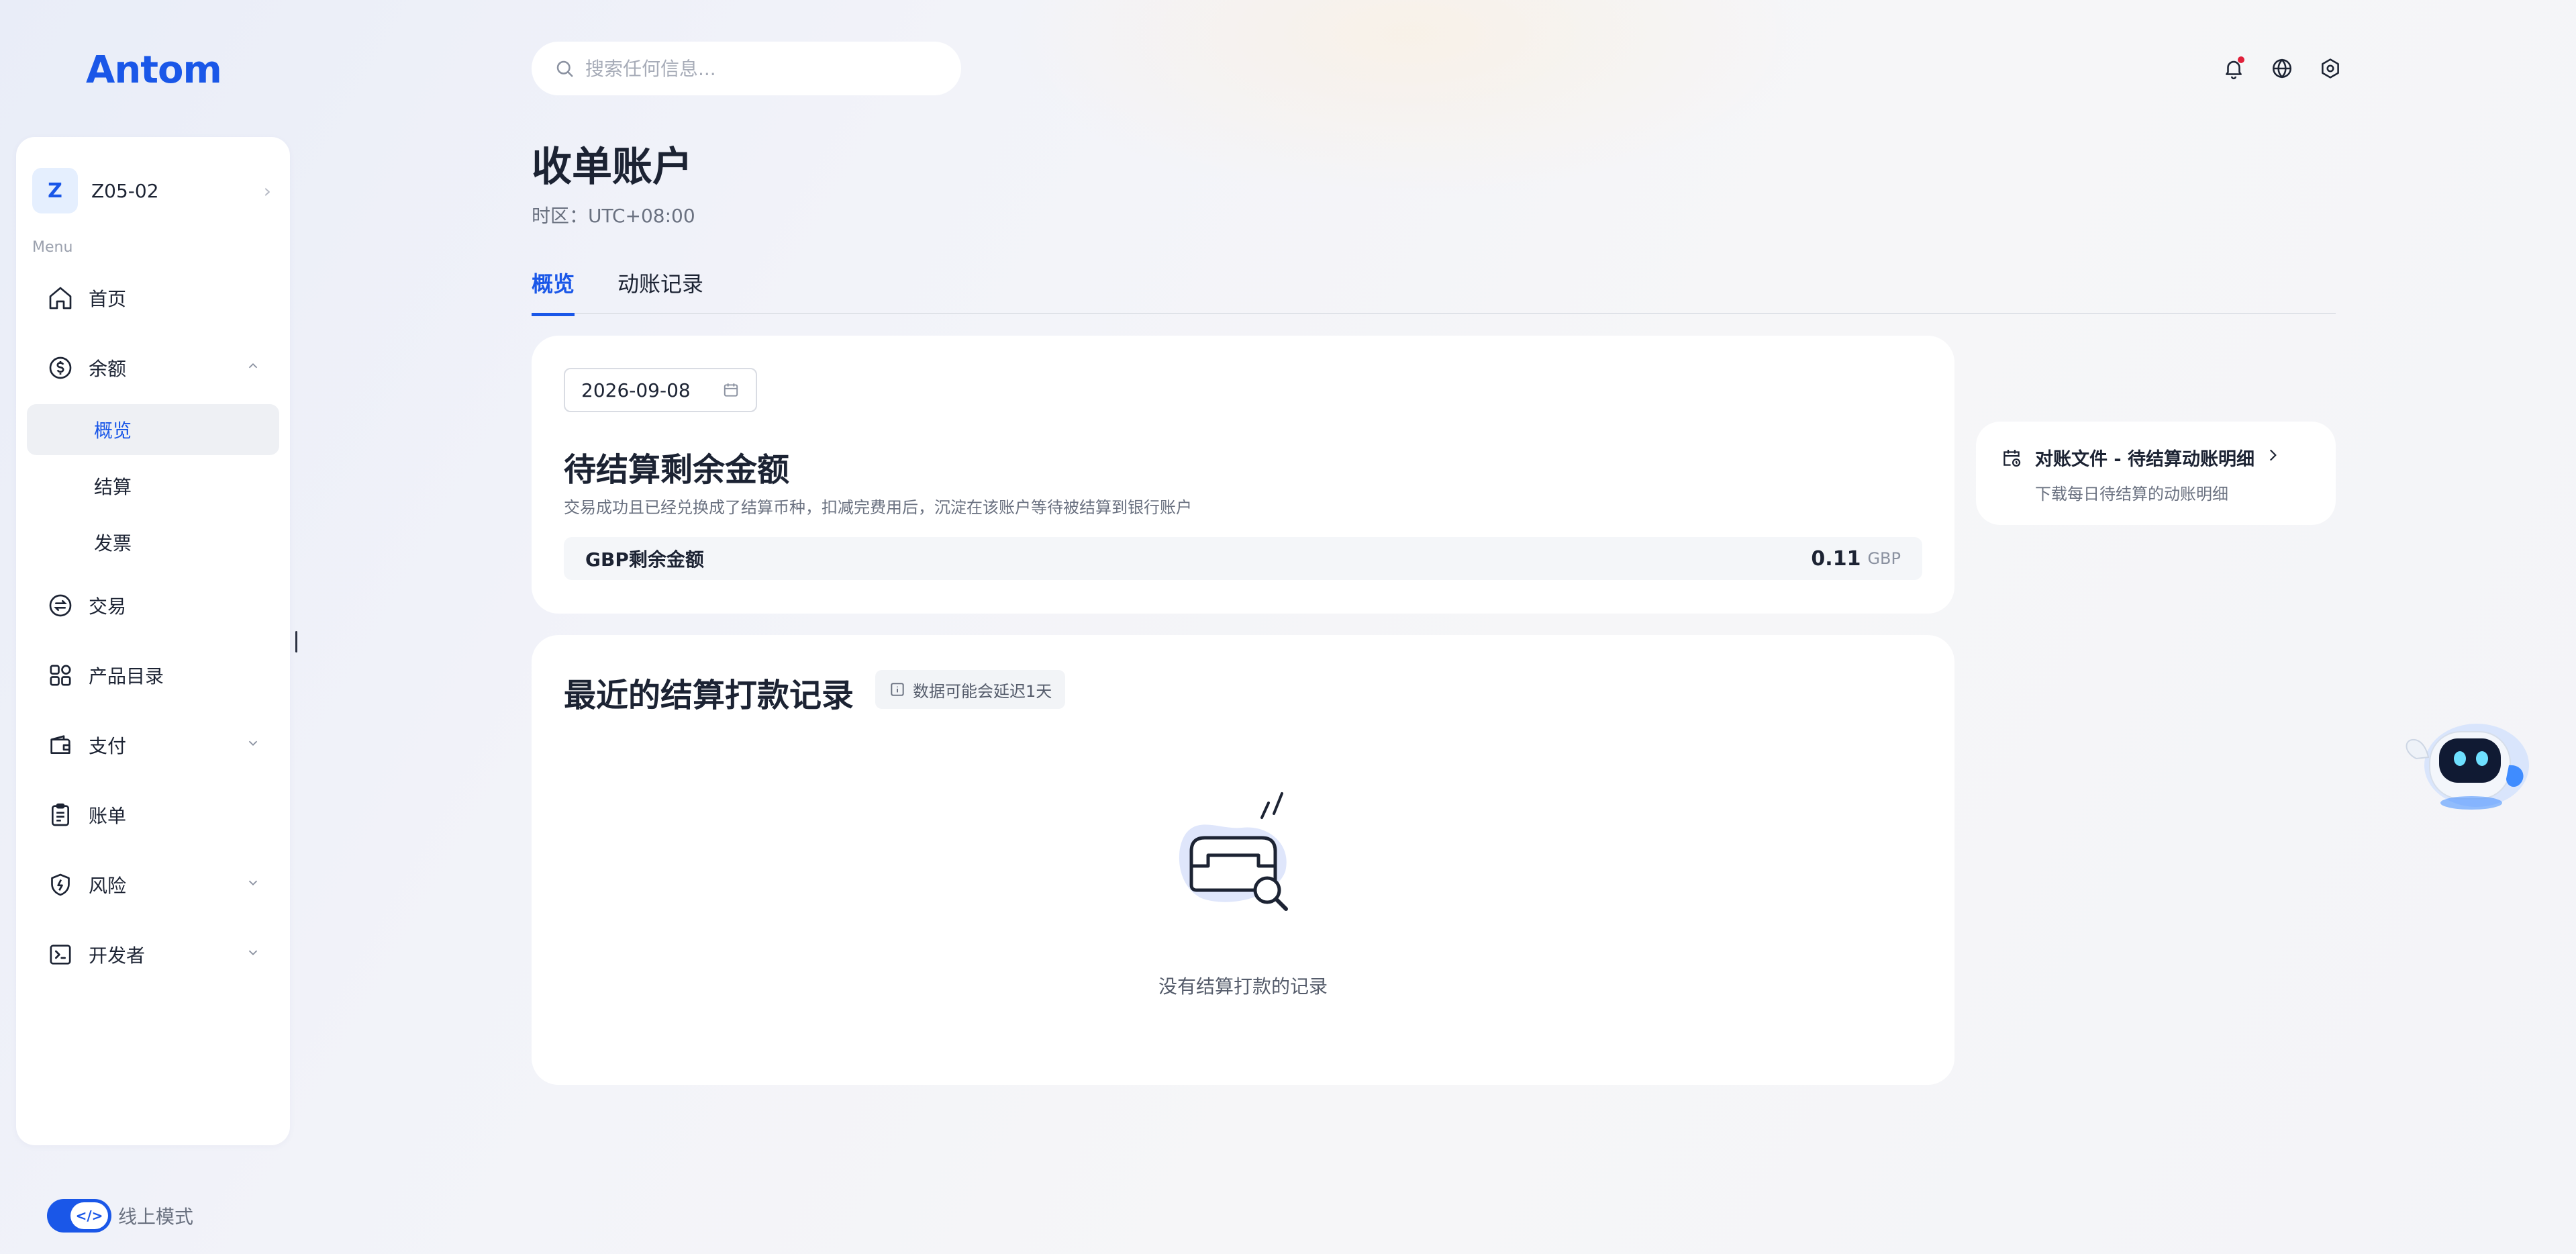 The width and height of the screenshot is (2576, 1254). I want to click on account-switcher: Z Z05-02 ›, so click(153, 191).